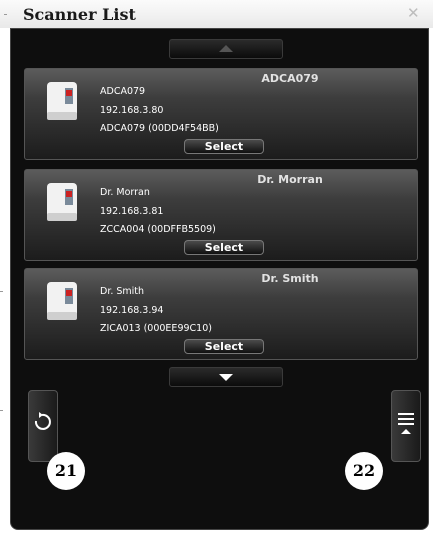  Describe the element at coordinates (132, 211) in the screenshot. I see `scanner-ip: 192.168.3.81` at that location.